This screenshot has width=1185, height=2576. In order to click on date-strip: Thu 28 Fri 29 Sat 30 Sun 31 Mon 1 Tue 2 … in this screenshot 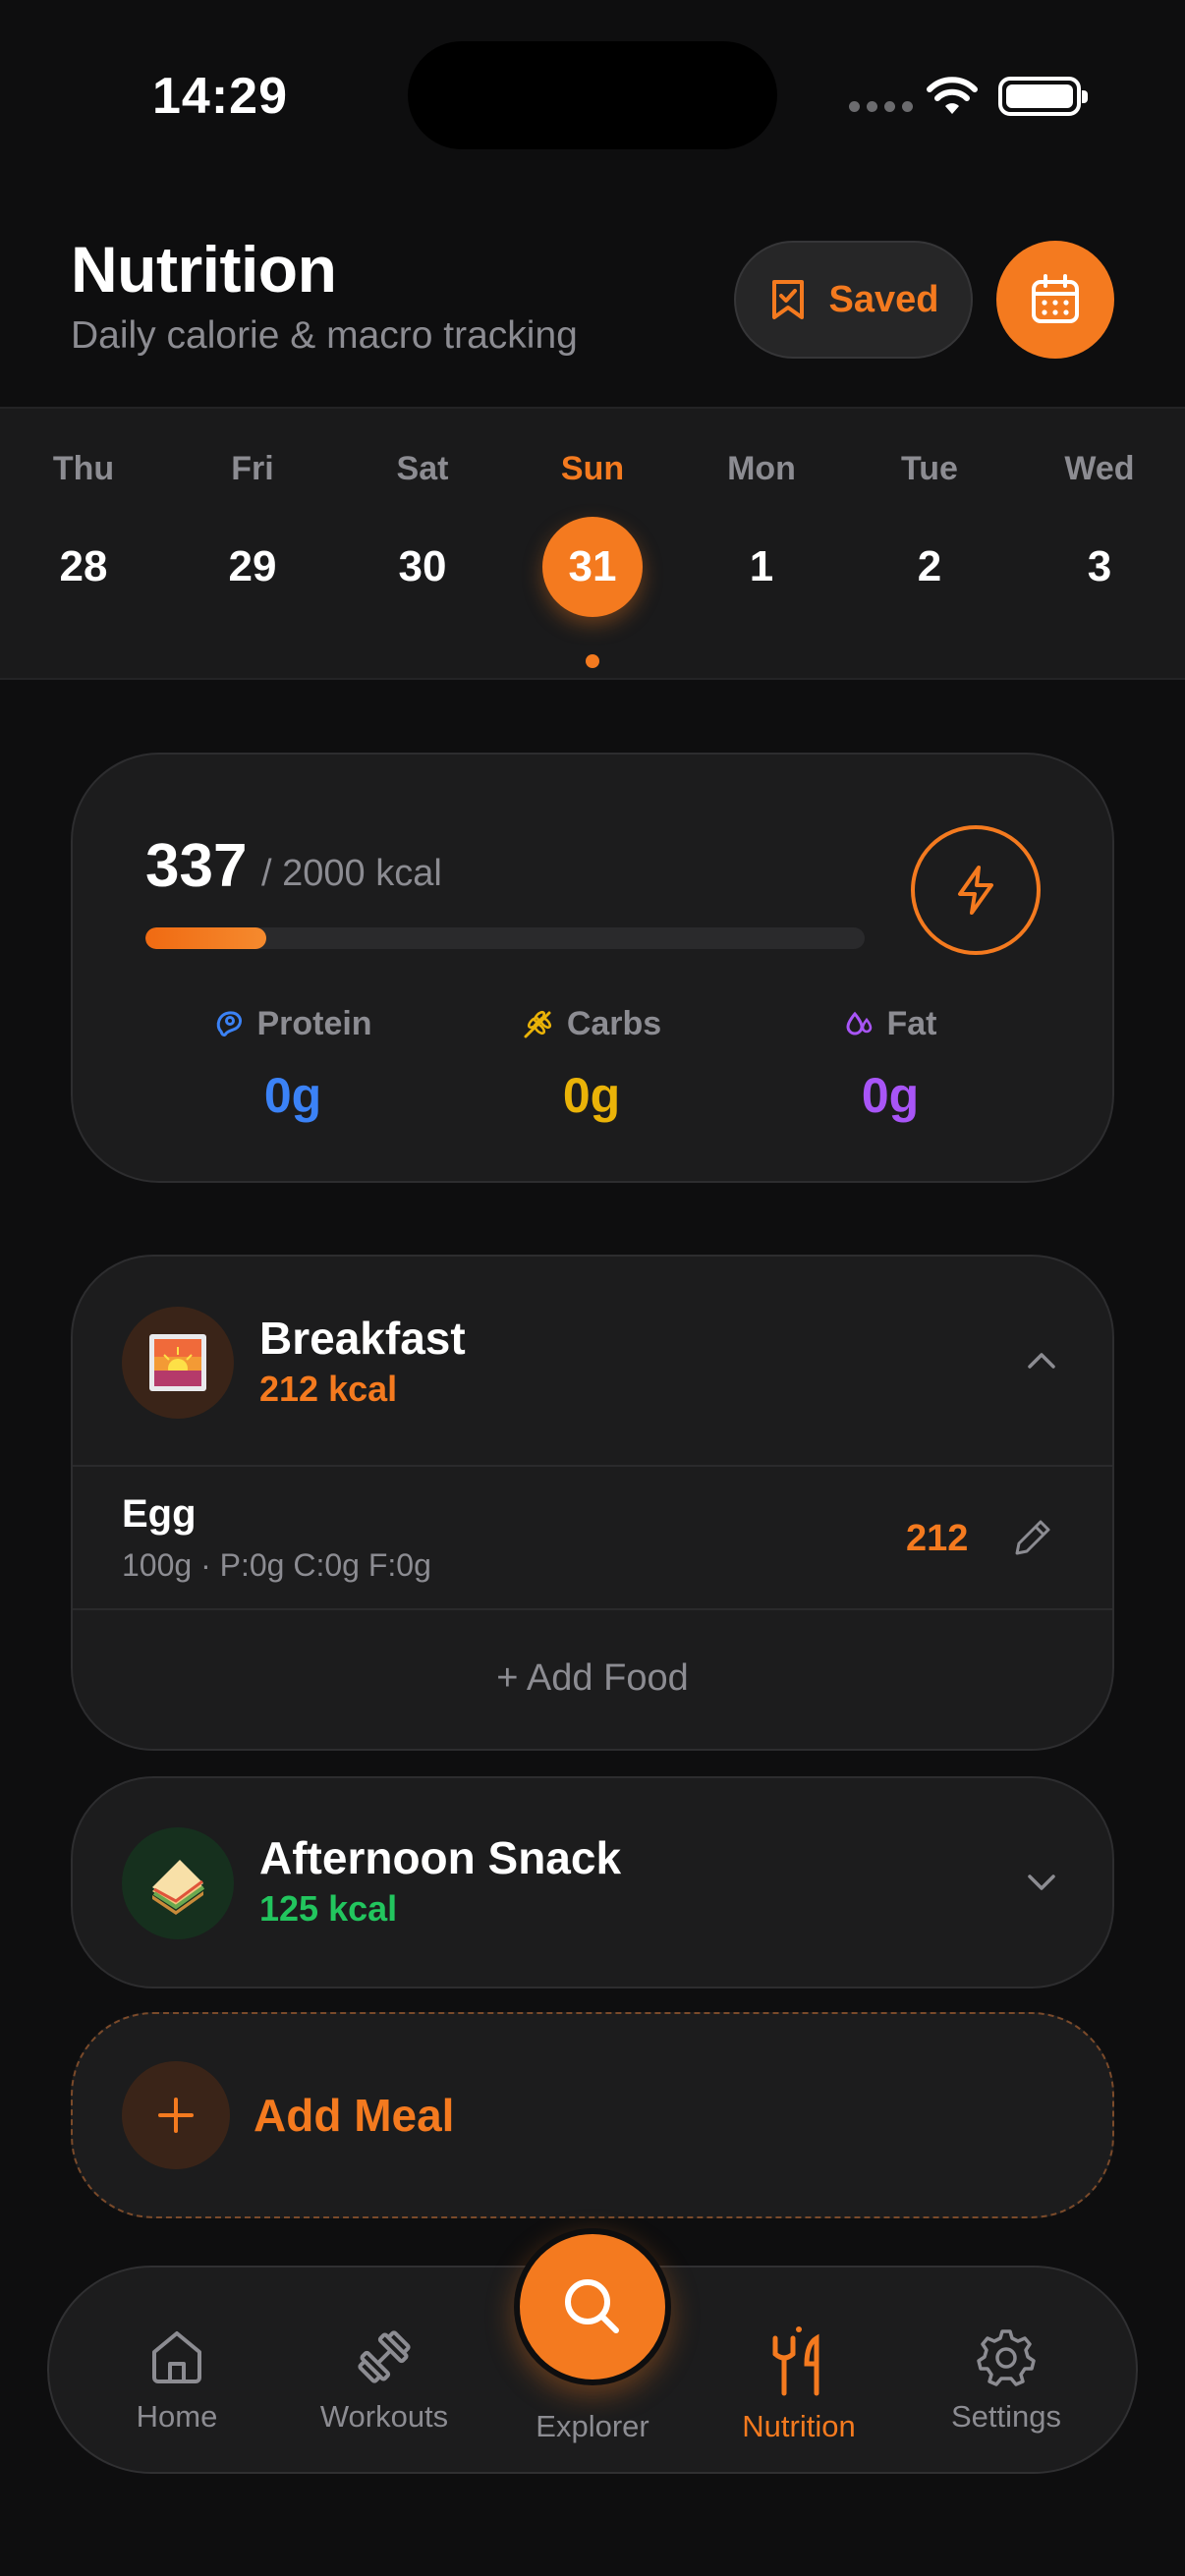, I will do `click(592, 543)`.